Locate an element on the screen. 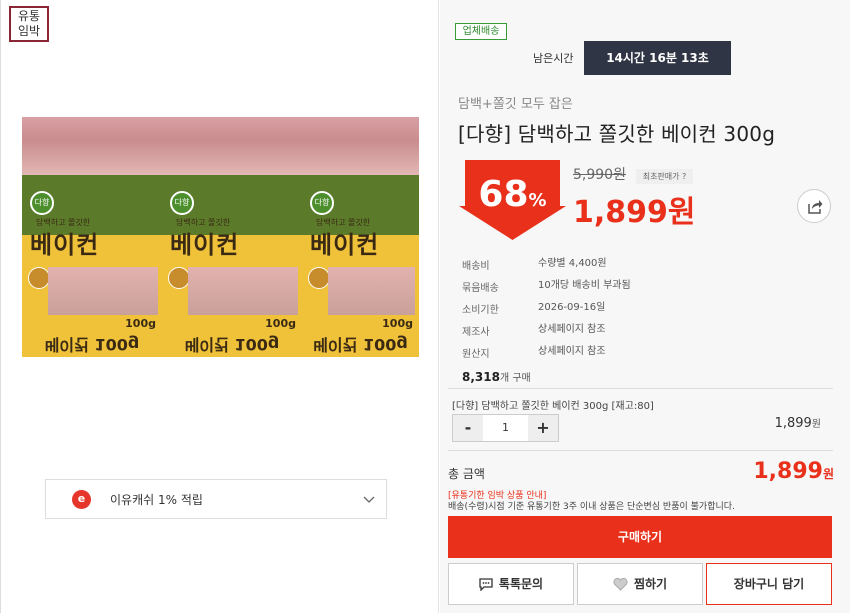 The width and height of the screenshot is (850, 613). tag-line-2: 임박 is located at coordinates (29, 31).